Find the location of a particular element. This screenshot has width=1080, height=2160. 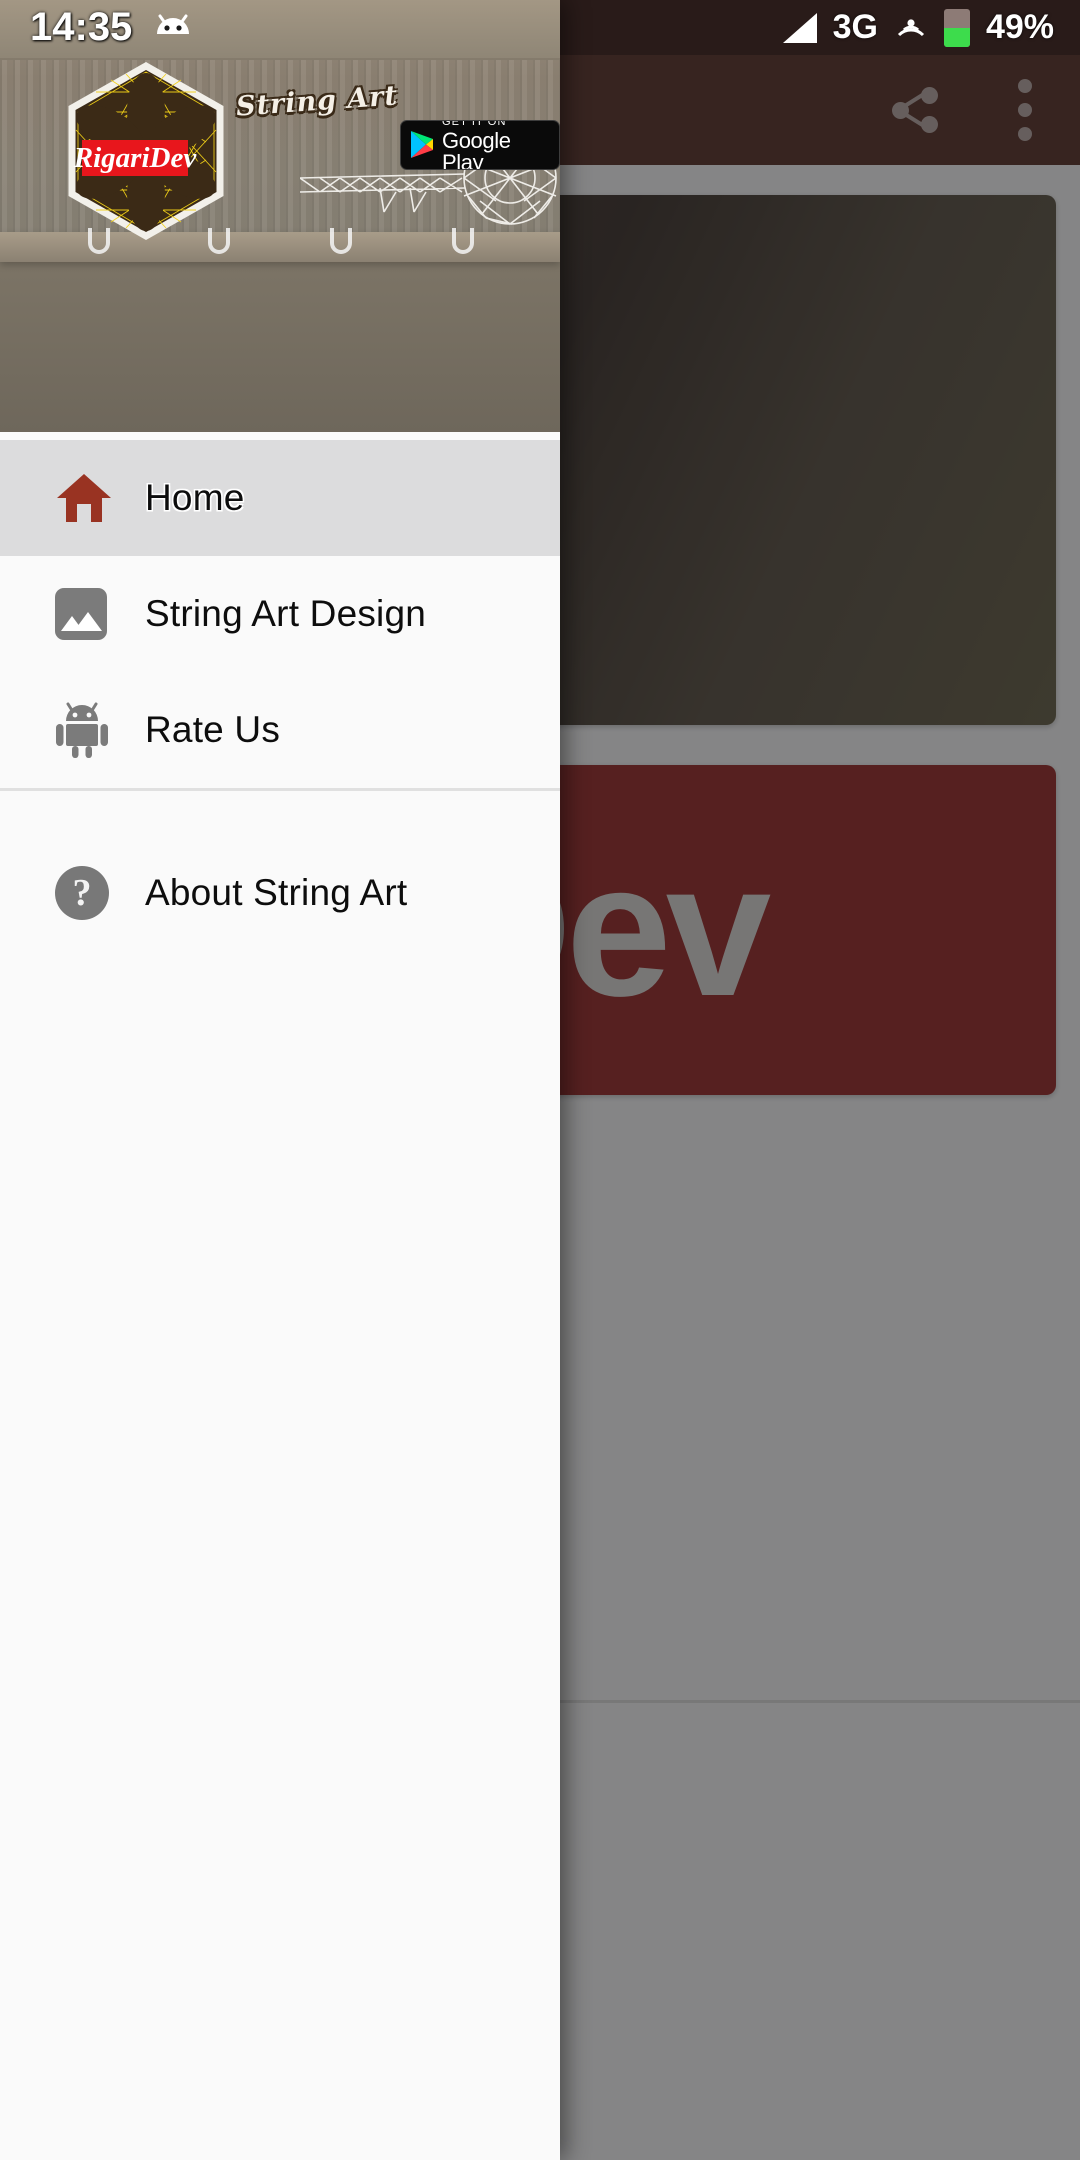

play-badge-small-text: GET IT ON is located at coordinates (474, 124).